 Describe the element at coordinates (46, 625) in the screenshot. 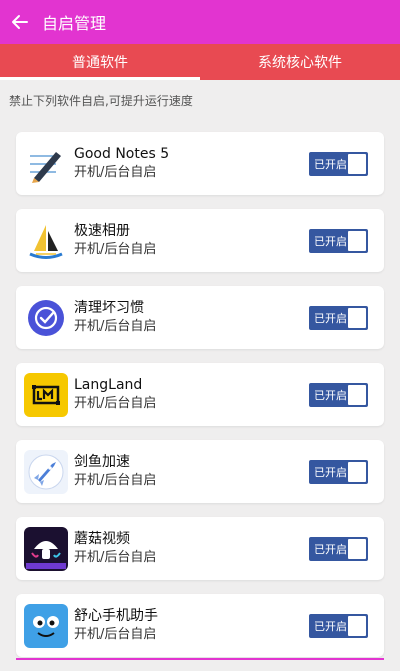

I see `smiley-face-icon` at that location.